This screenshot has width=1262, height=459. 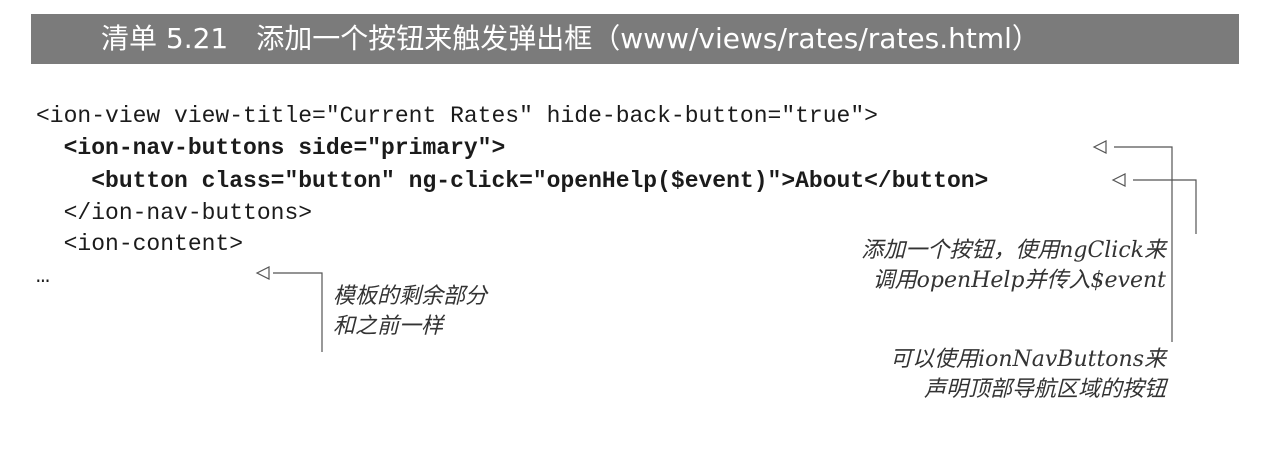 I want to click on arrow-nav-buttons-head, so click(x=1099, y=147).